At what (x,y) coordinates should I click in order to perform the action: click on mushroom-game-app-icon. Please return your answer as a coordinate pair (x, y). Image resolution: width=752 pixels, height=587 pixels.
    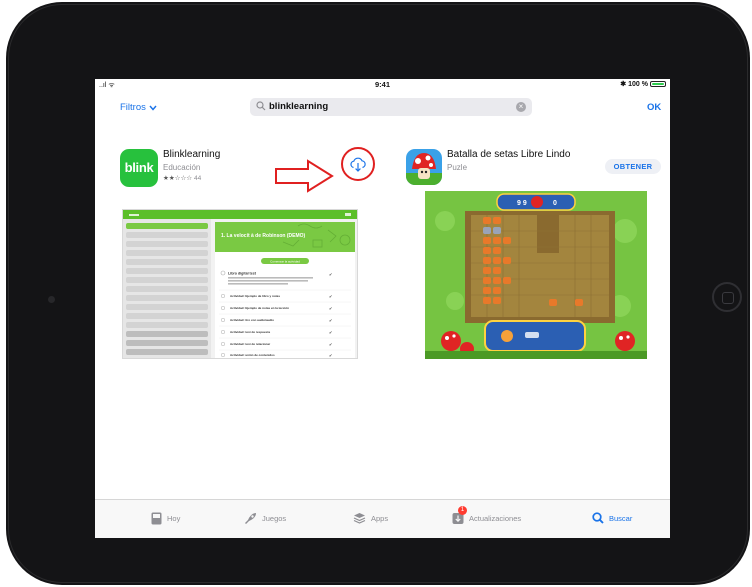
    Looking at the image, I should click on (424, 167).